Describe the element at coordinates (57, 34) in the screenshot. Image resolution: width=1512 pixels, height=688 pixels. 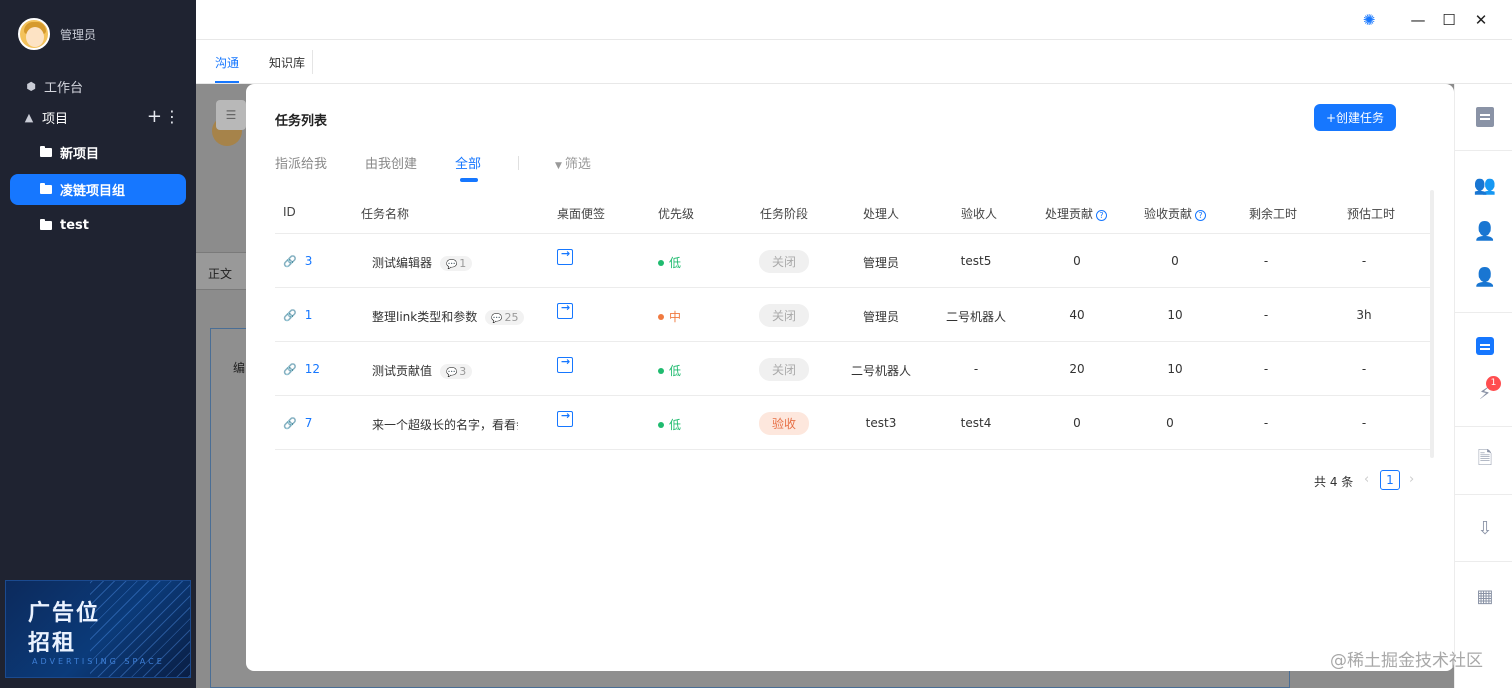
I see `user-info: 管理员` at that location.